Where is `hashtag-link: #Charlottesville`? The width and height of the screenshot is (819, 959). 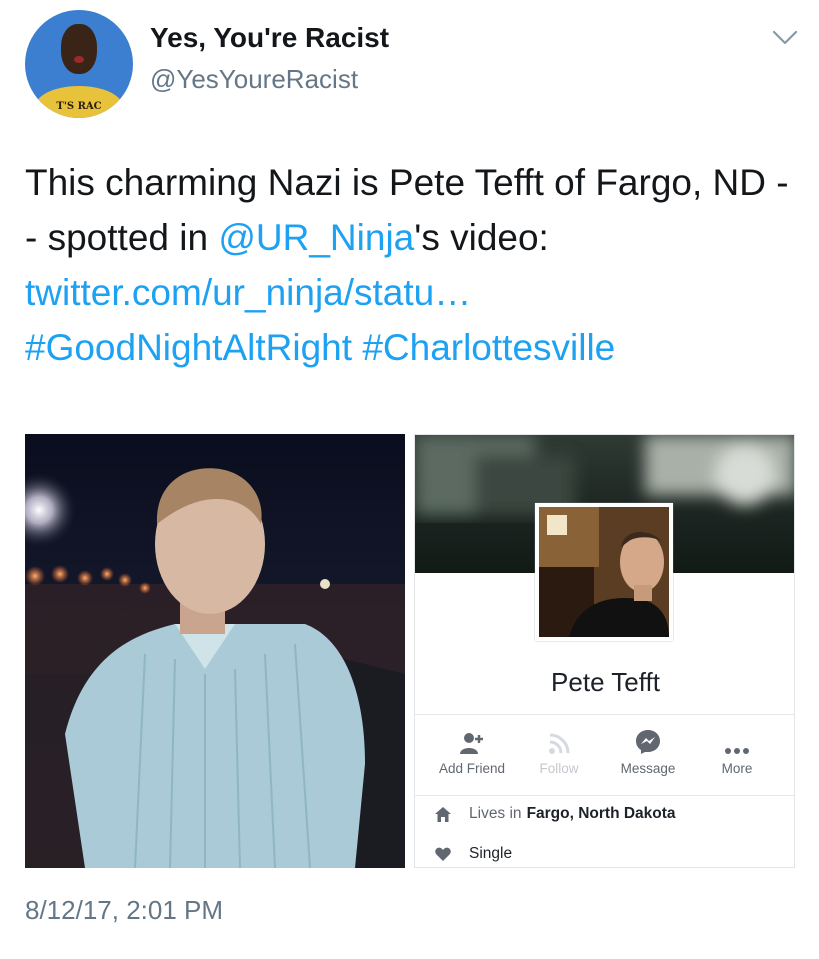
hashtag-link: #Charlottesville is located at coordinates (488, 347).